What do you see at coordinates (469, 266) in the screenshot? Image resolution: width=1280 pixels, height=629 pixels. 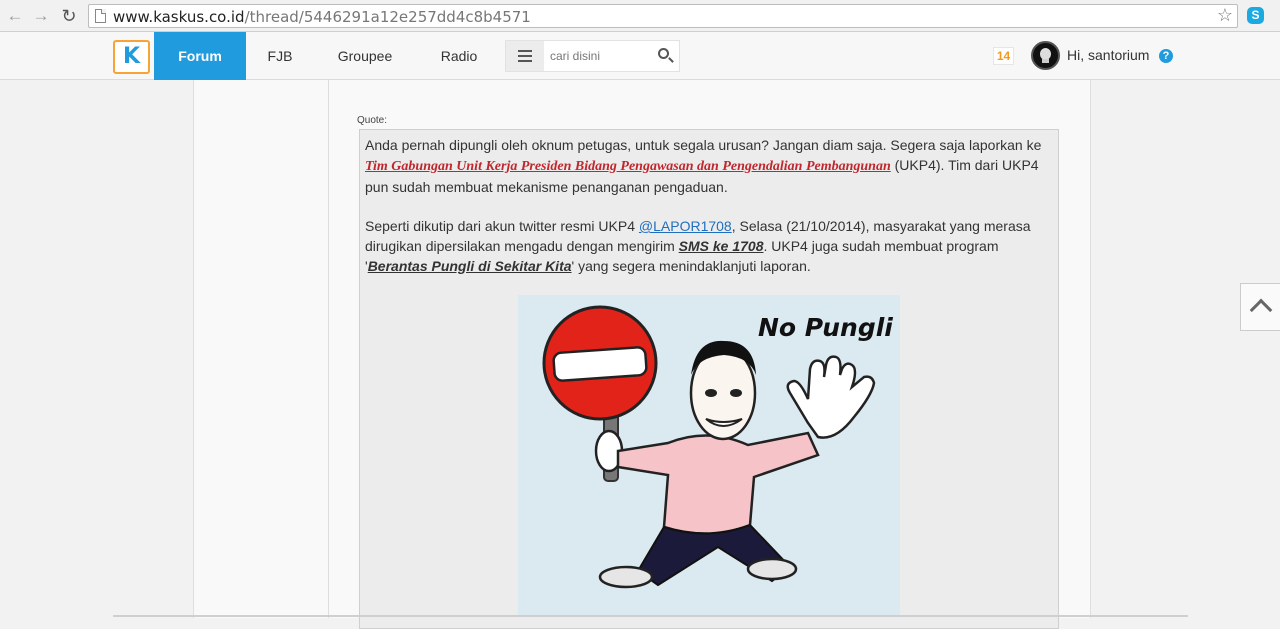 I see `program-name: Berantas Pungli di Sekitar Kita` at bounding box center [469, 266].